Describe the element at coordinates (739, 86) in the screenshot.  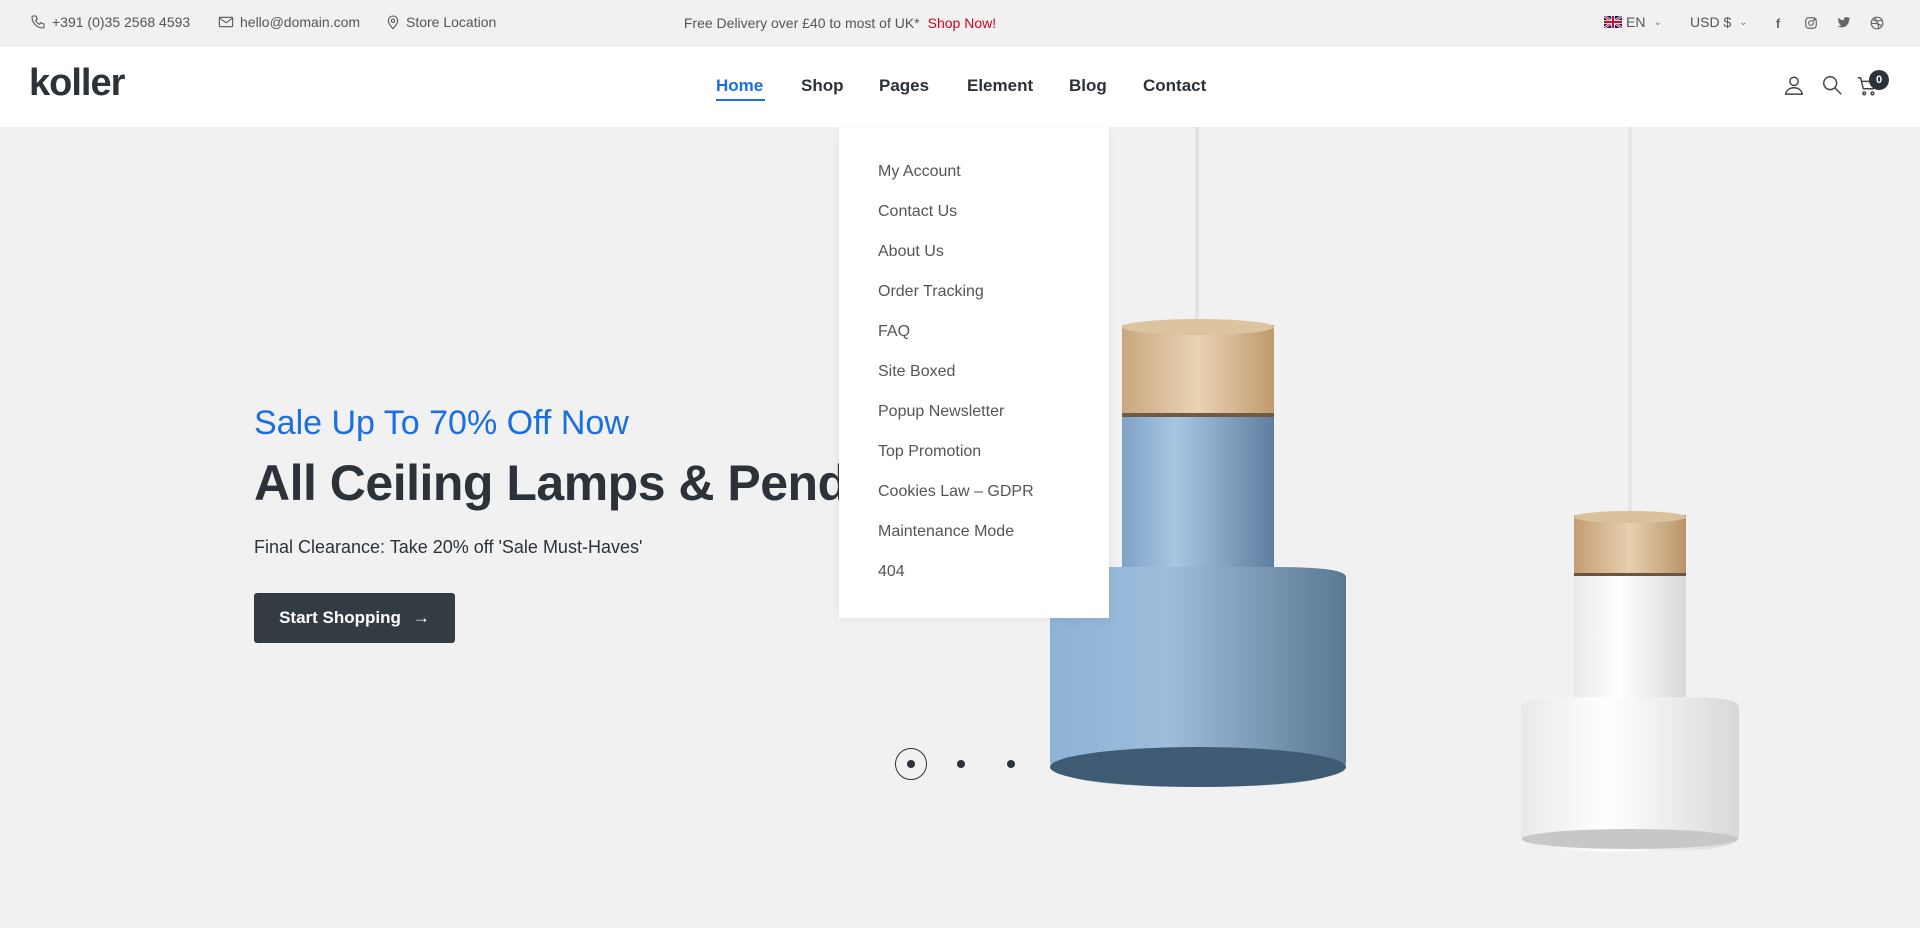
I see `nav-home: Home` at that location.